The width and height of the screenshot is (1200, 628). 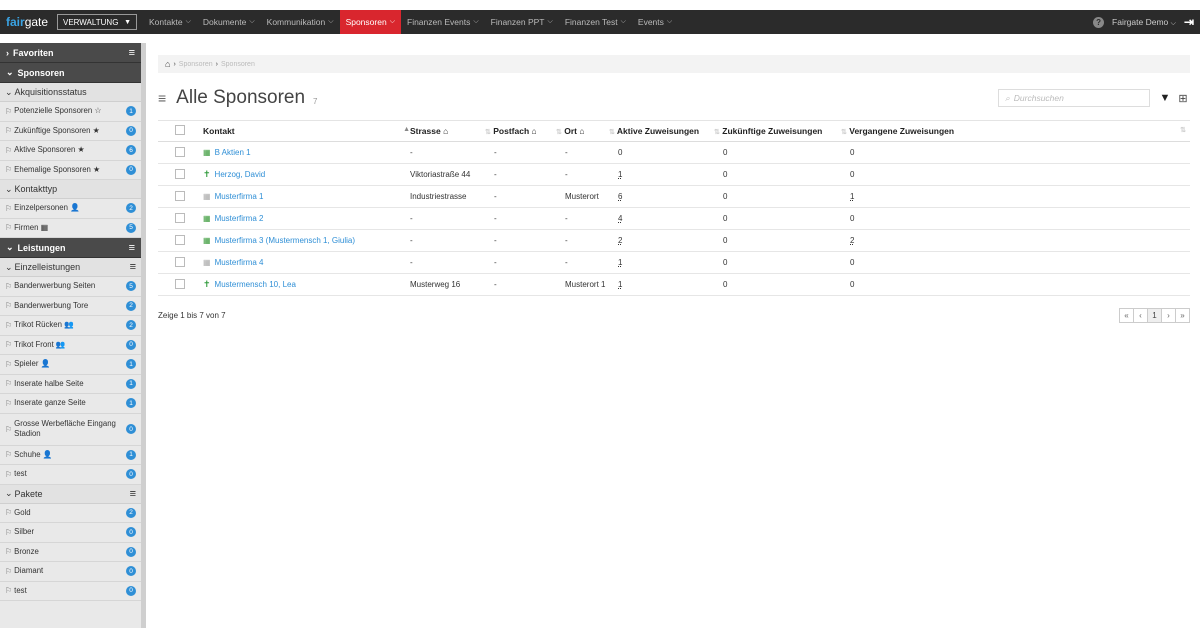 What do you see at coordinates (1189, 22) in the screenshot?
I see `logout-icon: ⇥` at bounding box center [1189, 22].